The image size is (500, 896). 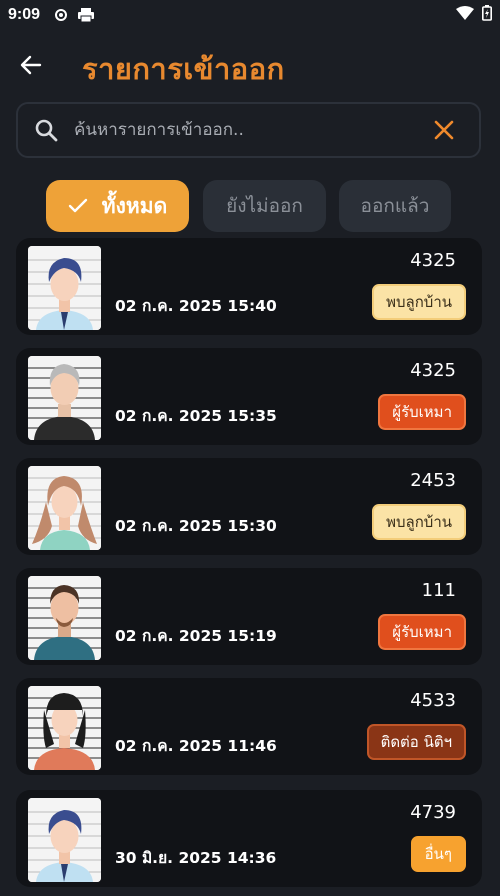 What do you see at coordinates (249, 506) in the screenshot?
I see `entry-card: 02 ก.ค. 2025 15:30 2453 พบลูกบ้าน` at bounding box center [249, 506].